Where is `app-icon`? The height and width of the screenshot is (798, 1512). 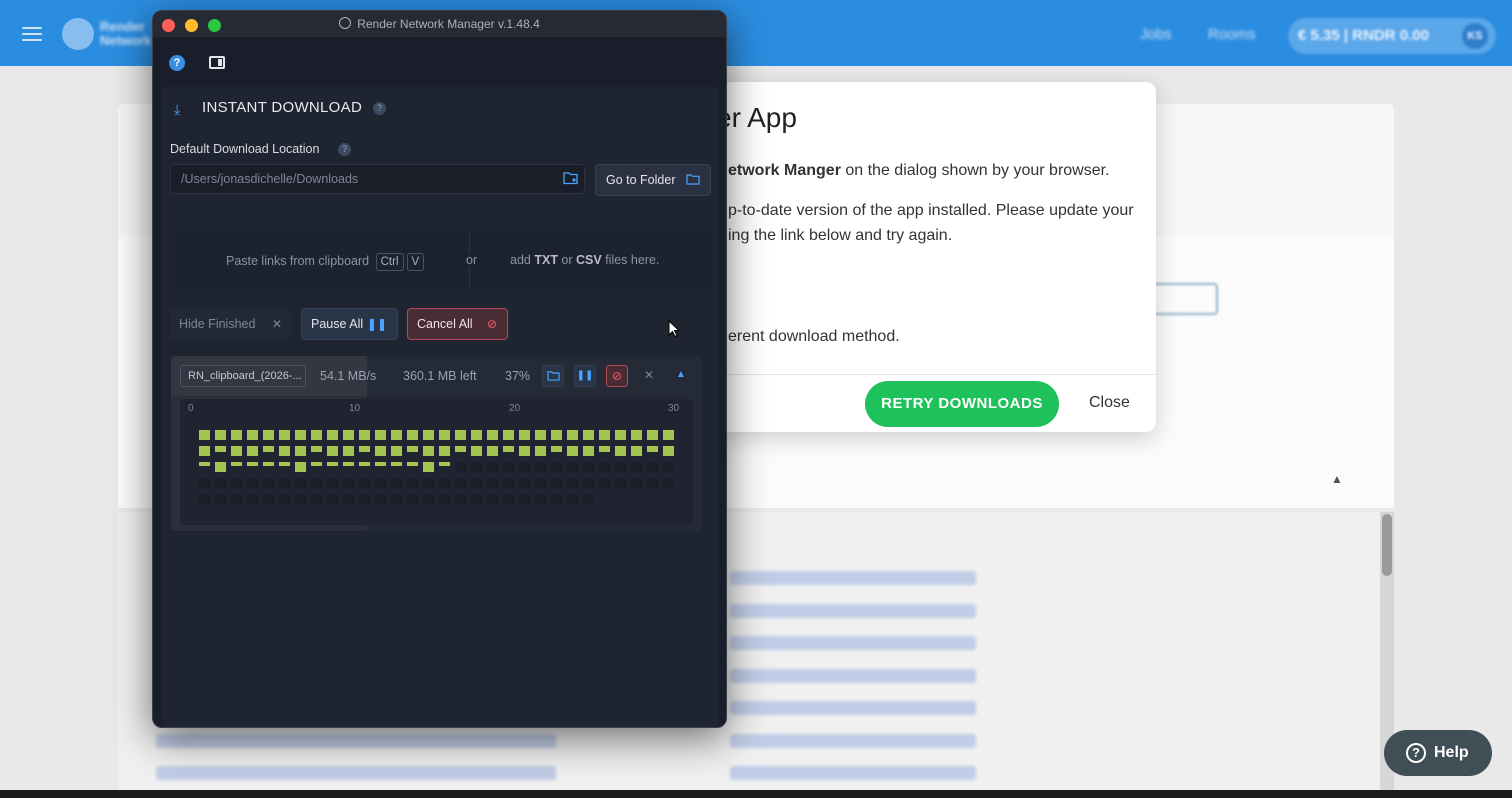 app-icon is located at coordinates (345, 23).